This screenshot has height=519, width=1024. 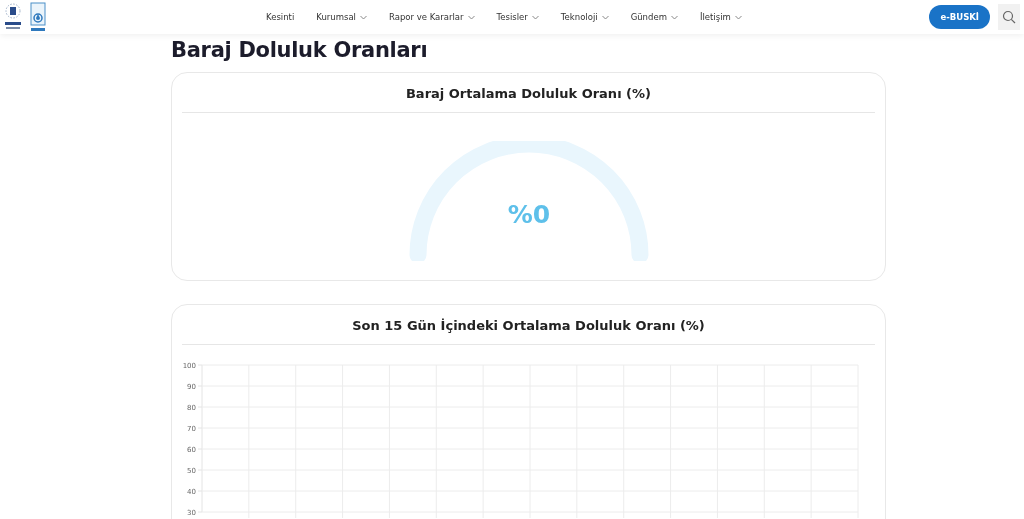 I want to click on nav-link: Tesisler, so click(x=517, y=17).